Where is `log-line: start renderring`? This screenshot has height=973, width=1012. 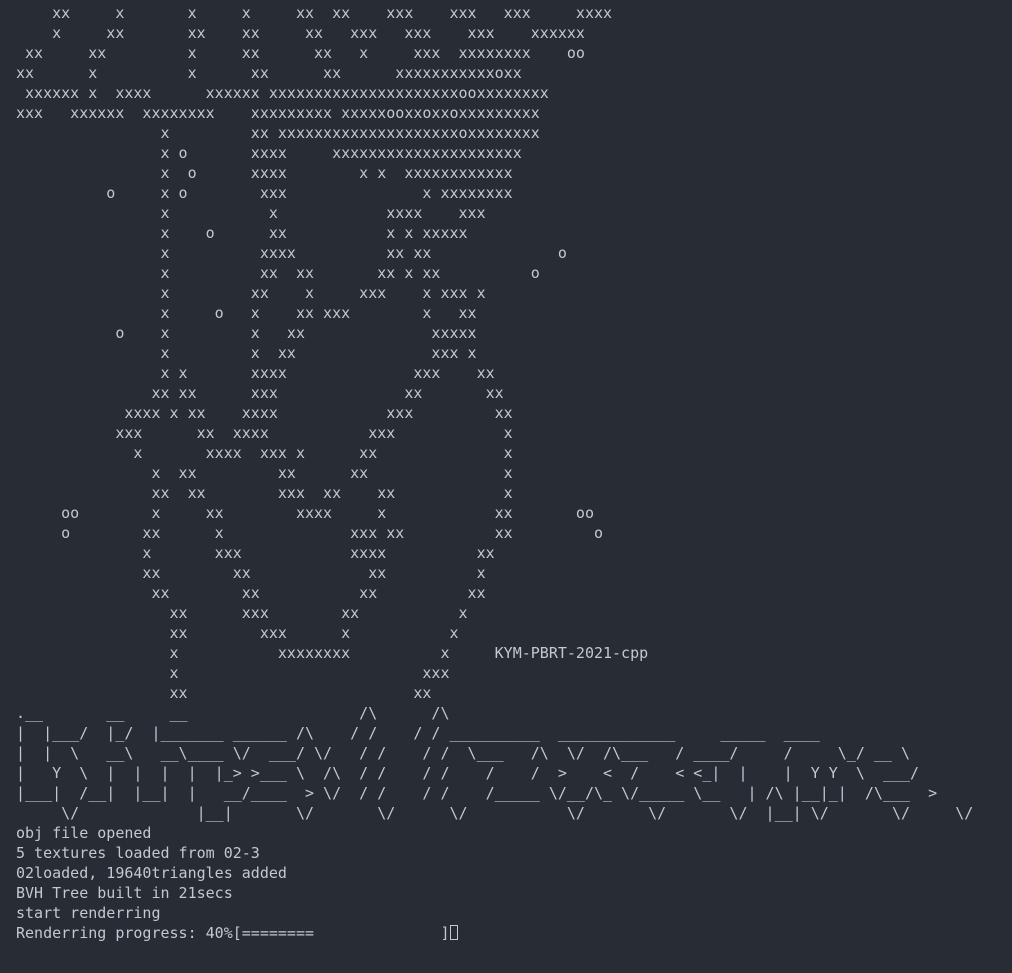
log-line: start renderring is located at coordinates (88, 913).